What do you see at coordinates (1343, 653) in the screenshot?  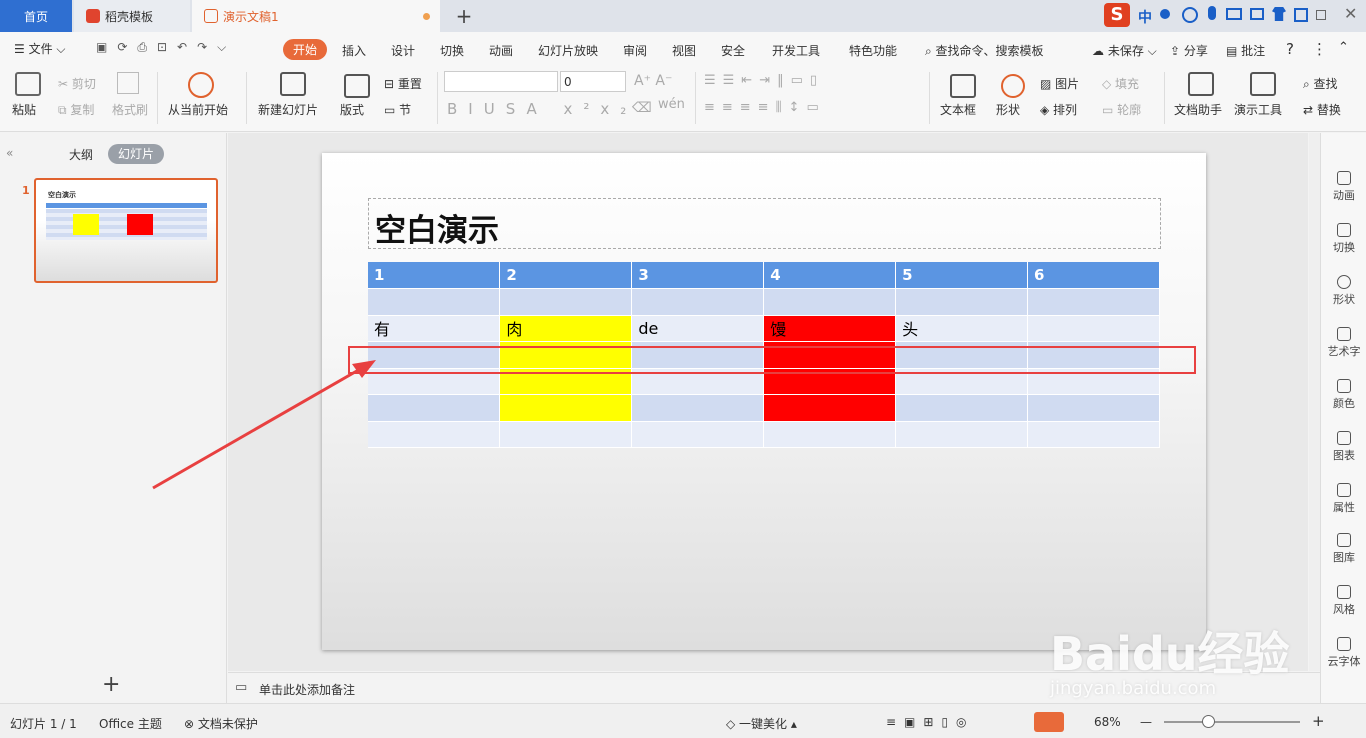 I see `sidebar-cloud-font: 云字体` at bounding box center [1343, 653].